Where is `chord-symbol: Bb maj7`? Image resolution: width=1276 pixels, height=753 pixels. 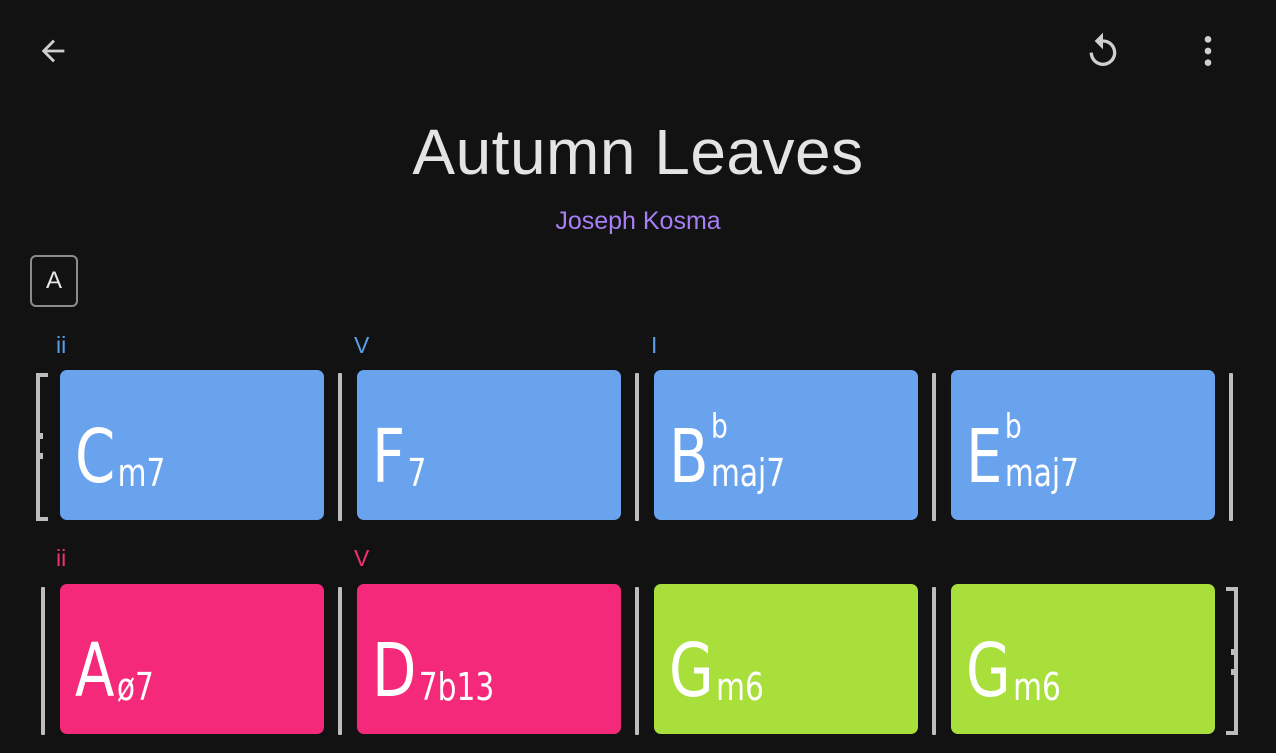 chord-symbol: Bb maj7 is located at coordinates (727, 452).